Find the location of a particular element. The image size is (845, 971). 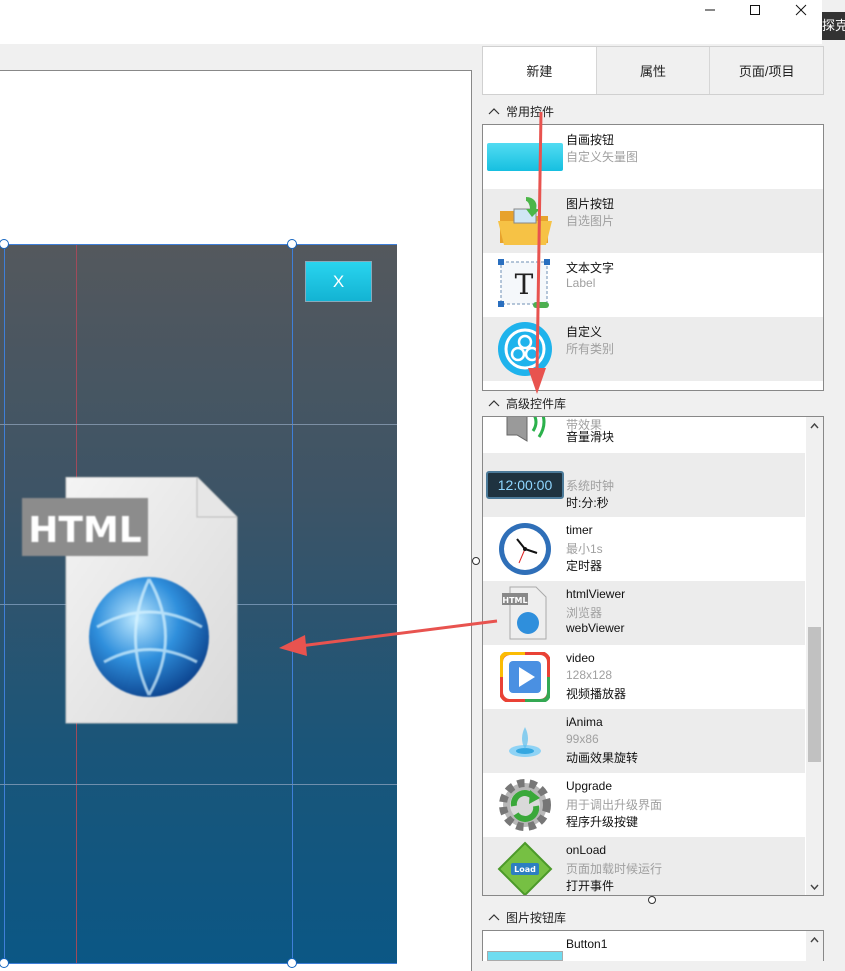

section-title: 图片按钮库 is located at coordinates (536, 917).